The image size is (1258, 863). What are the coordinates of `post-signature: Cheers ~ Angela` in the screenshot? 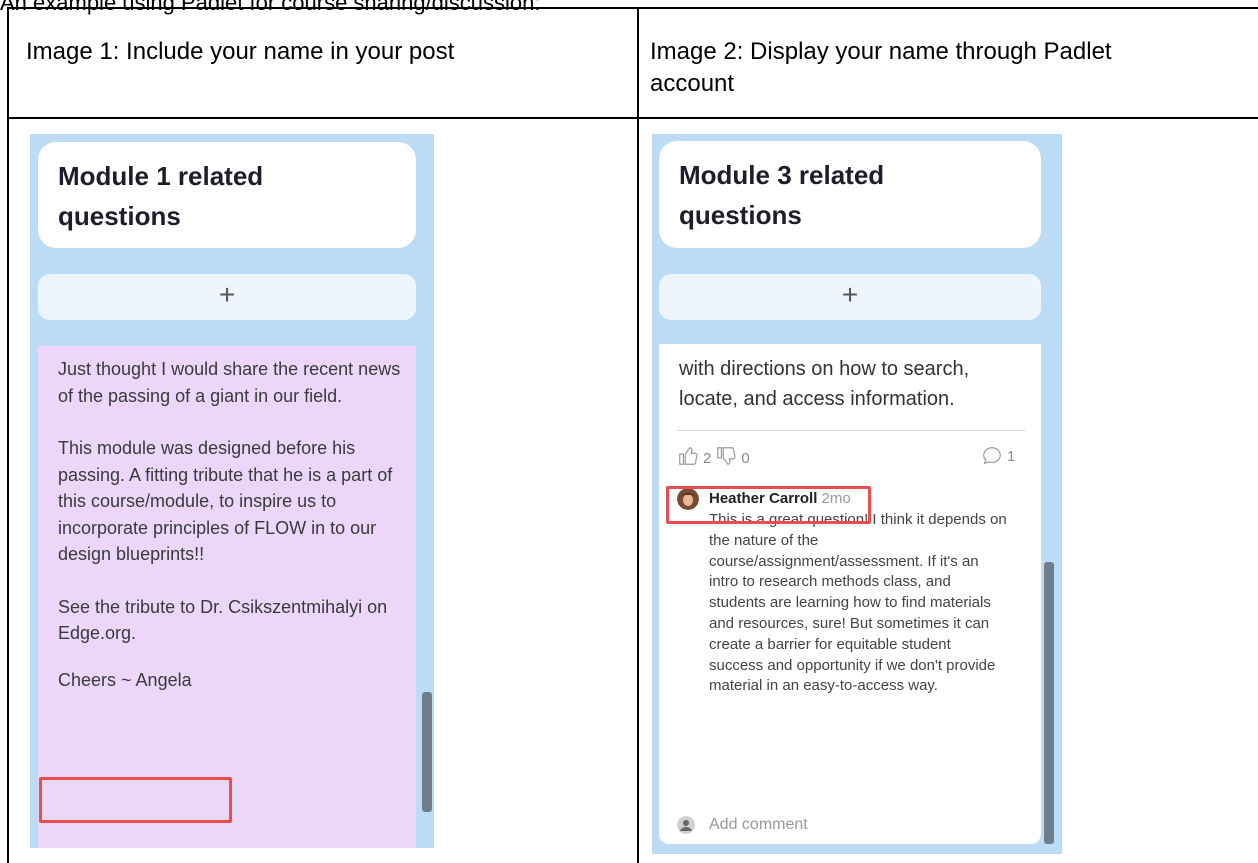 It's located at (125, 679).